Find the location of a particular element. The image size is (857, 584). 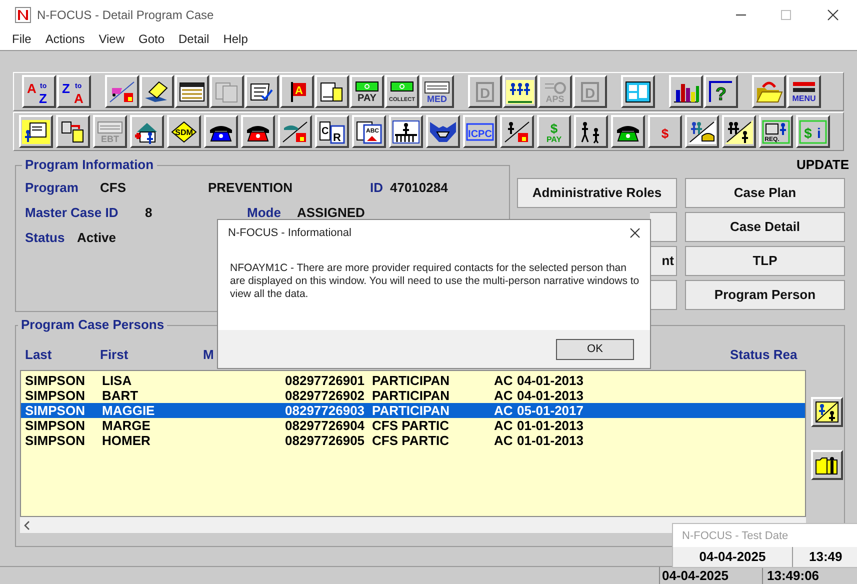

toolbar-button: C R is located at coordinates (332, 131).